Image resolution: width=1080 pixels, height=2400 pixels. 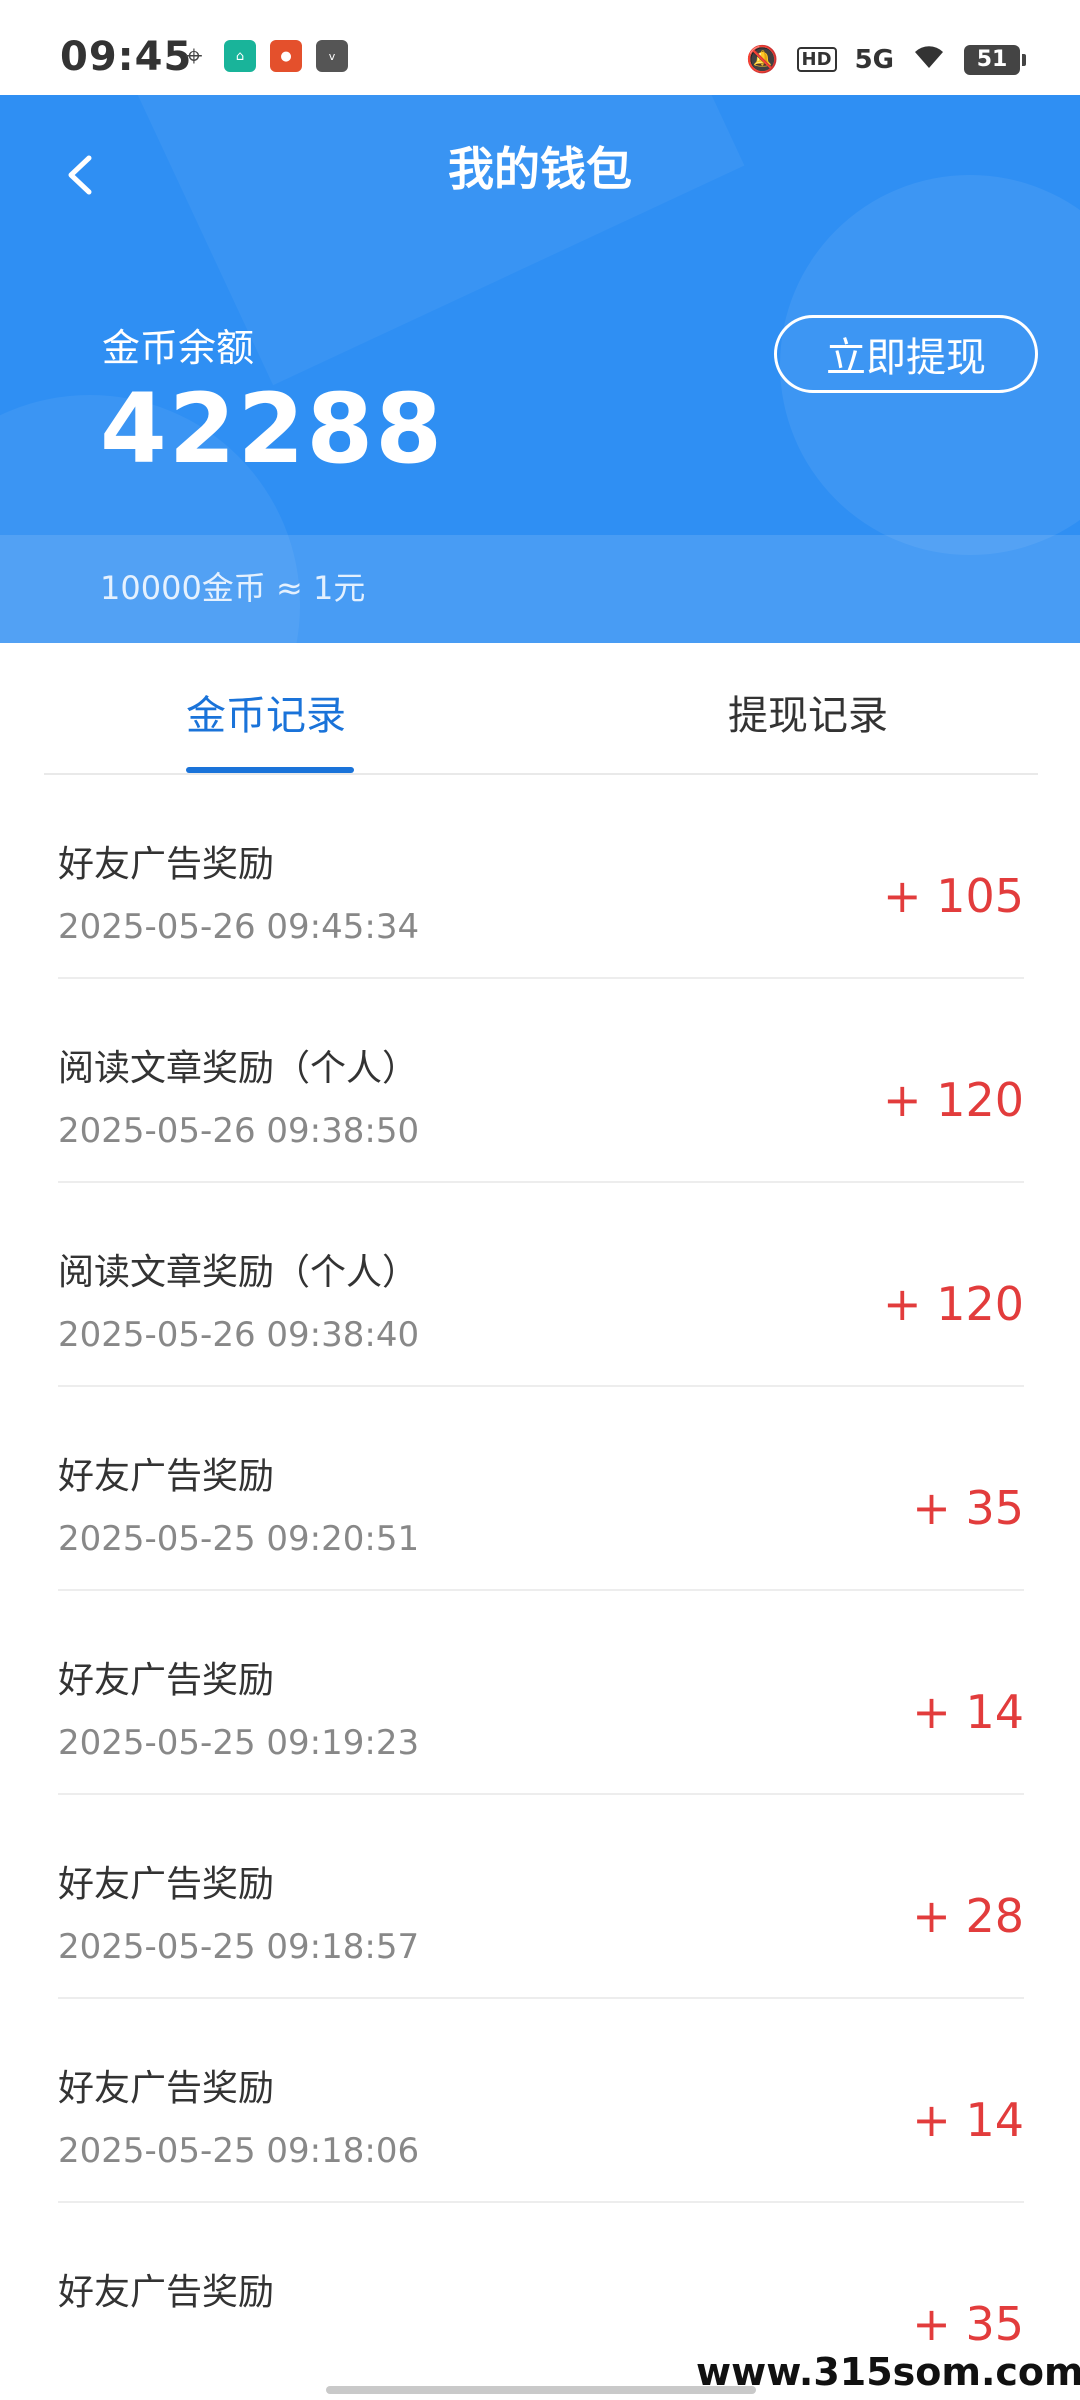 What do you see at coordinates (540, 47) in the screenshot?
I see `status-bar: 09:45 ⌖ ⌂ ● v 🔕 HD 5G 51` at bounding box center [540, 47].